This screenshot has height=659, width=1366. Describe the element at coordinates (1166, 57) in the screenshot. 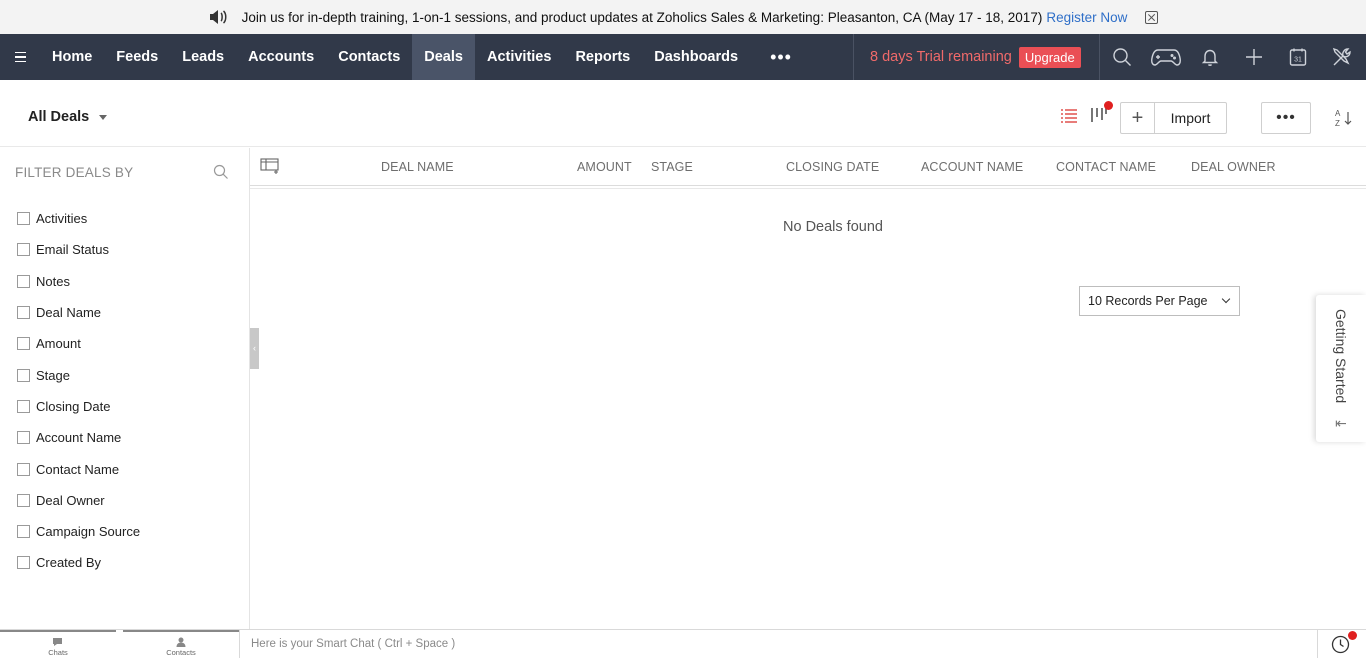

I see `gamepad-icon` at that location.